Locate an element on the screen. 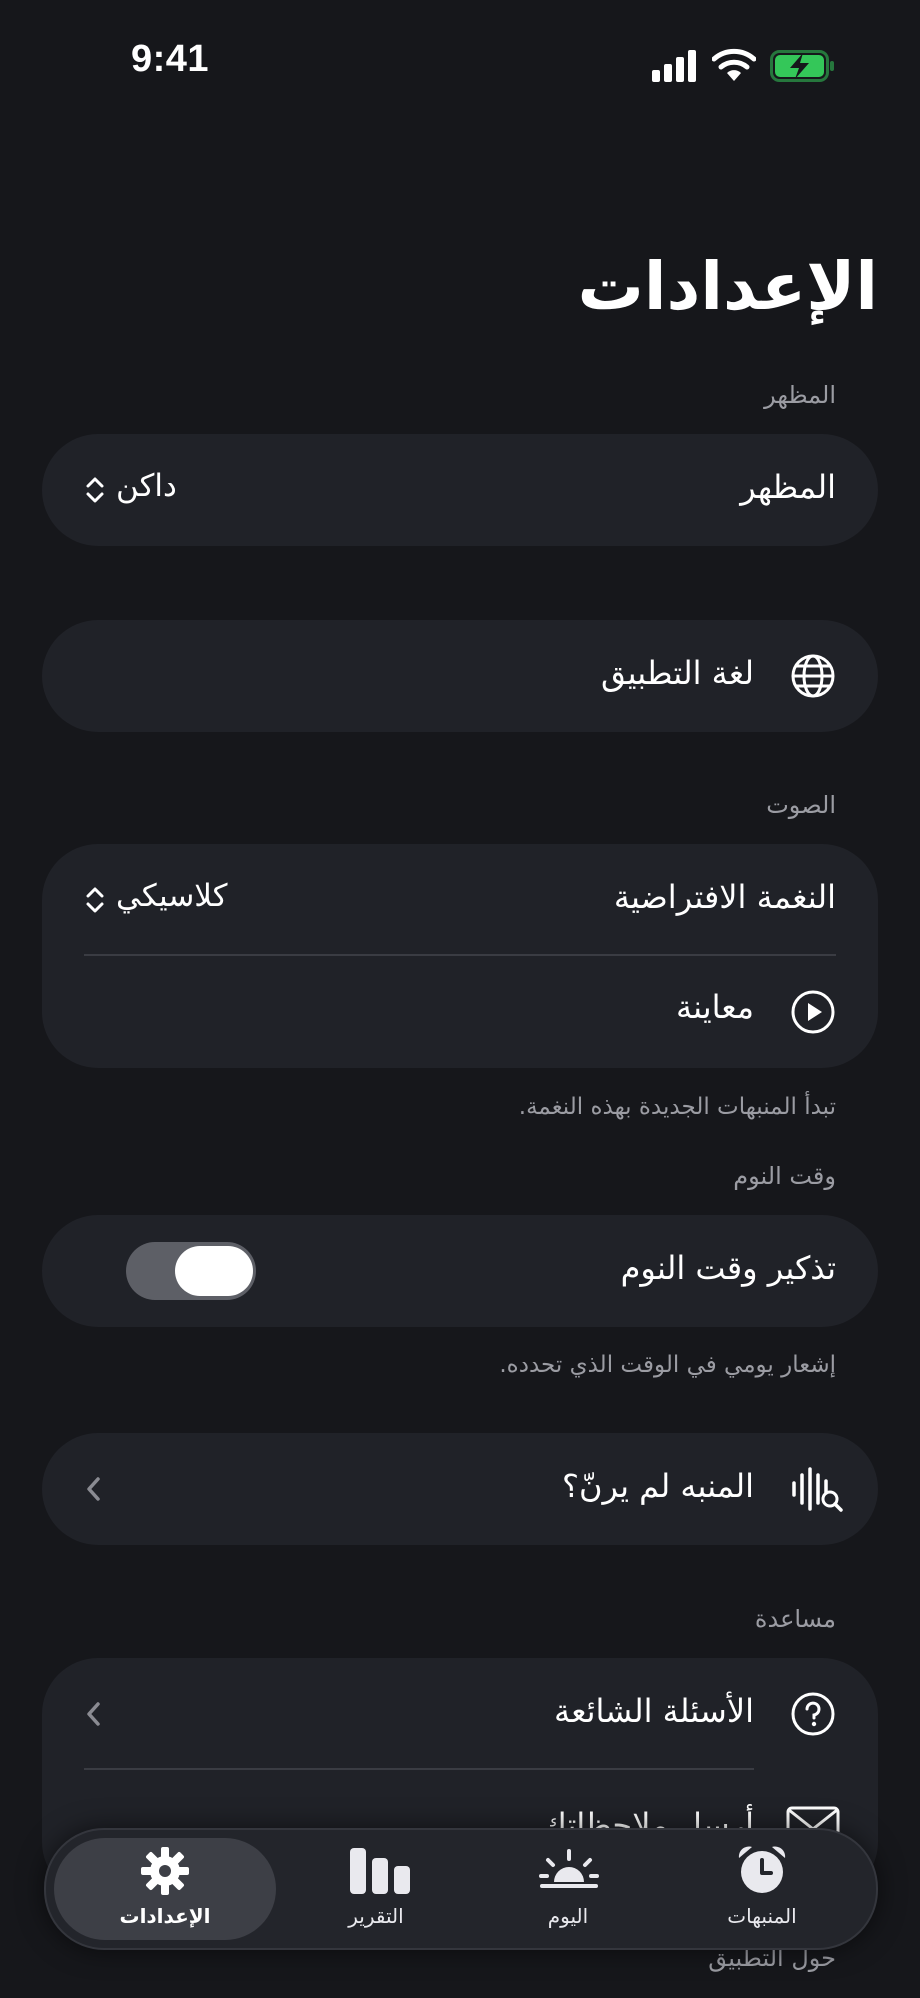 This screenshot has height=1998, width=920. default-tone-value: كلاسيكي is located at coordinates (172, 896).